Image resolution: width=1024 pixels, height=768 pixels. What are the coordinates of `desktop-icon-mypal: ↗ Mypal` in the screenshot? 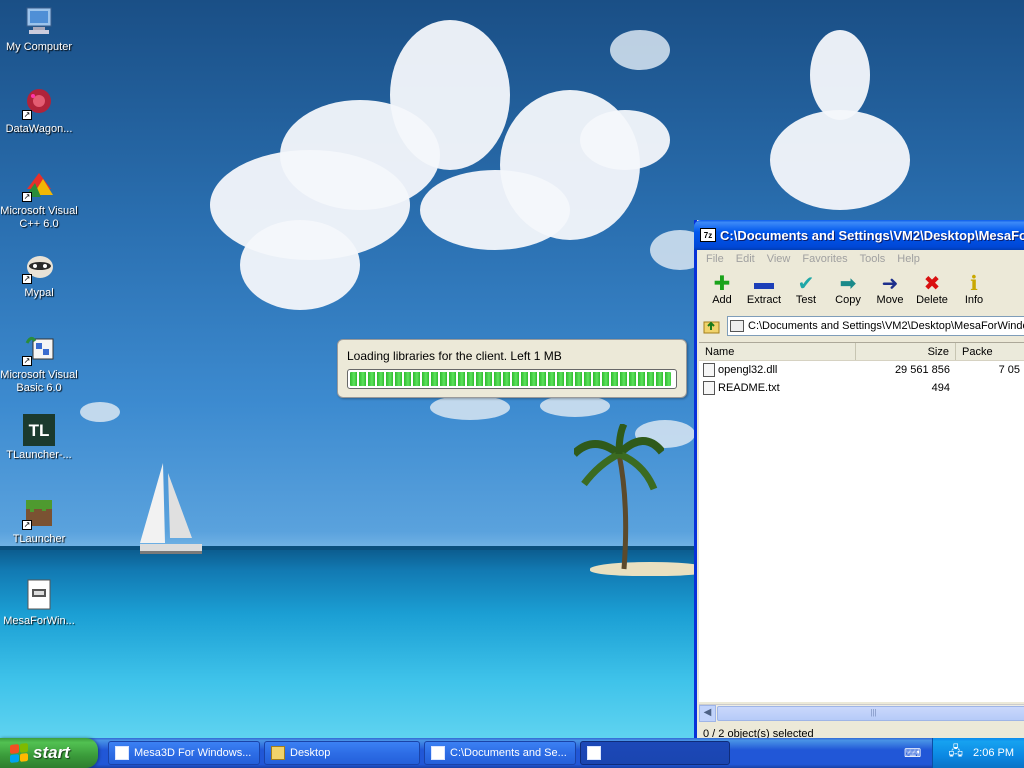 It's located at (39, 275).